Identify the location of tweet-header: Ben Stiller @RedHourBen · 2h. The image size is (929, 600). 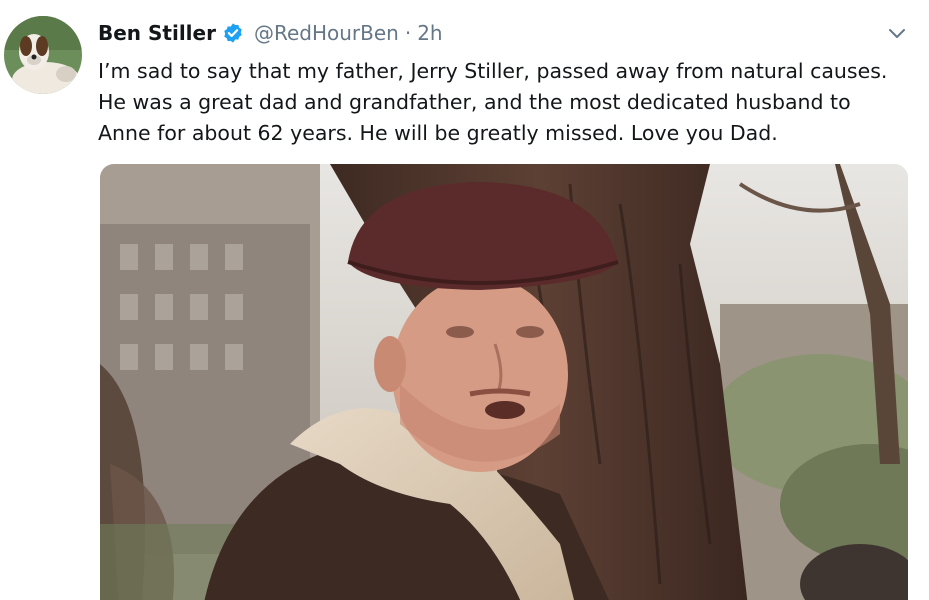
(270, 33).